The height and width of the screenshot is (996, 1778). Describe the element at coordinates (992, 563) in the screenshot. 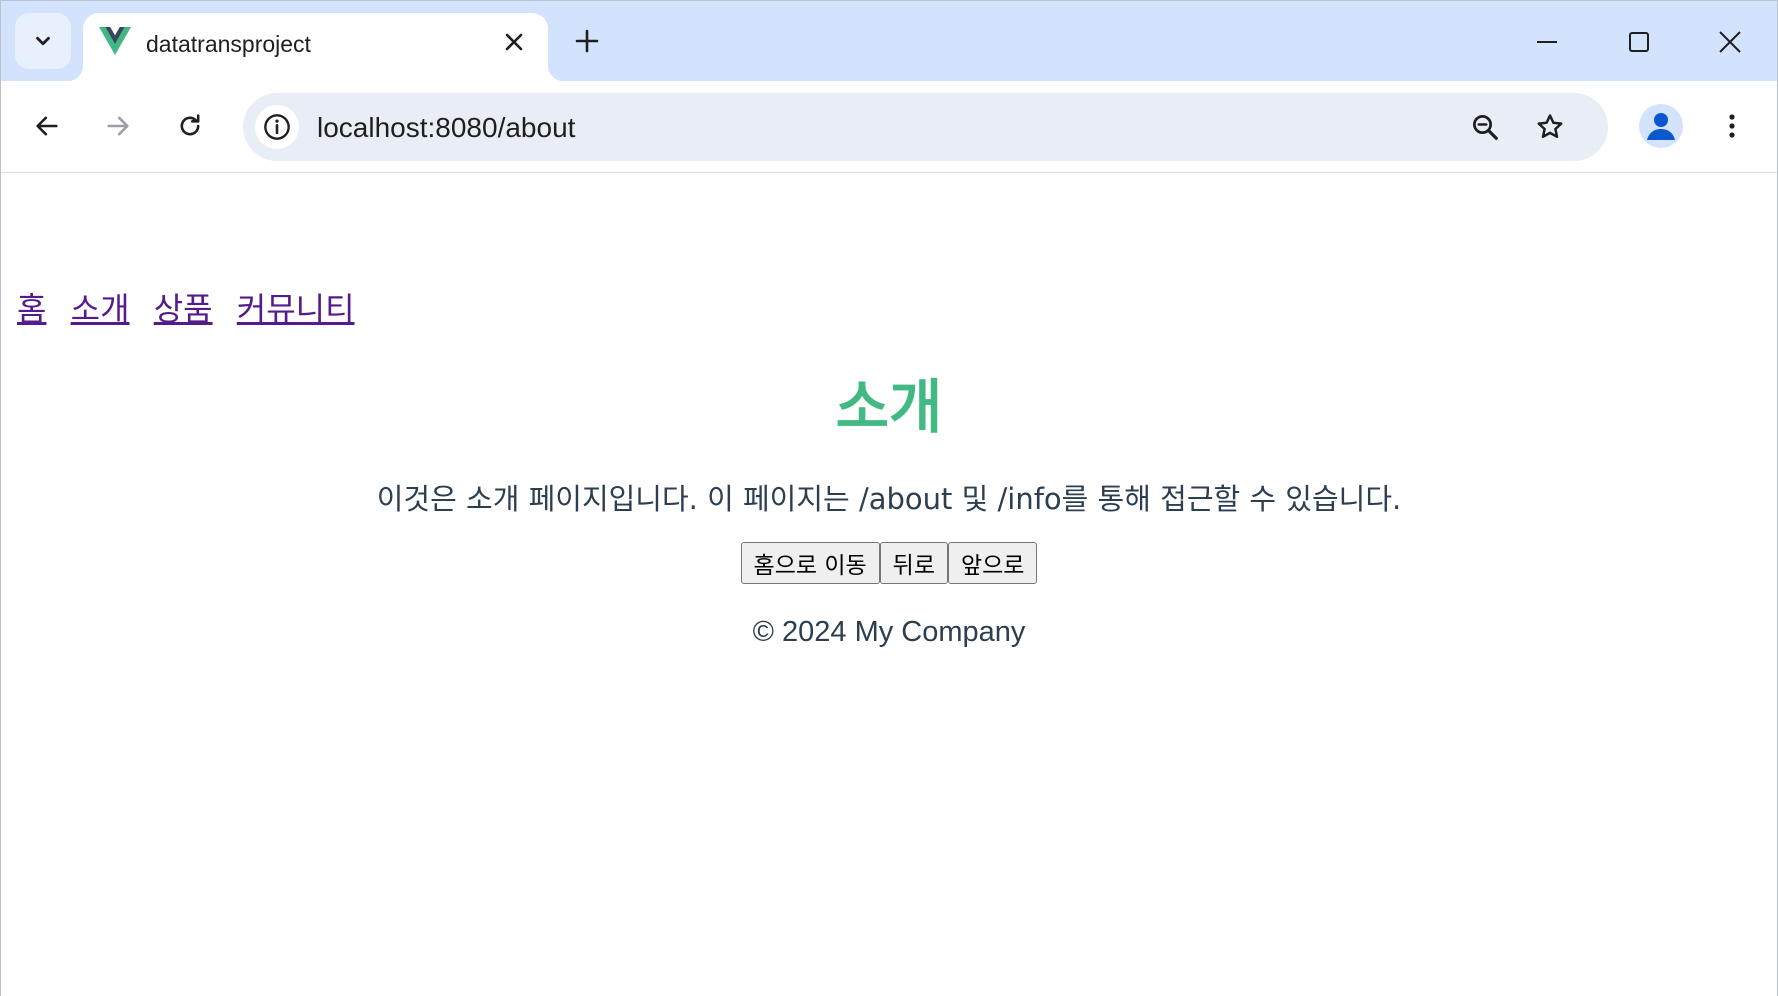

I see `go-forward-button: 앞으로` at that location.